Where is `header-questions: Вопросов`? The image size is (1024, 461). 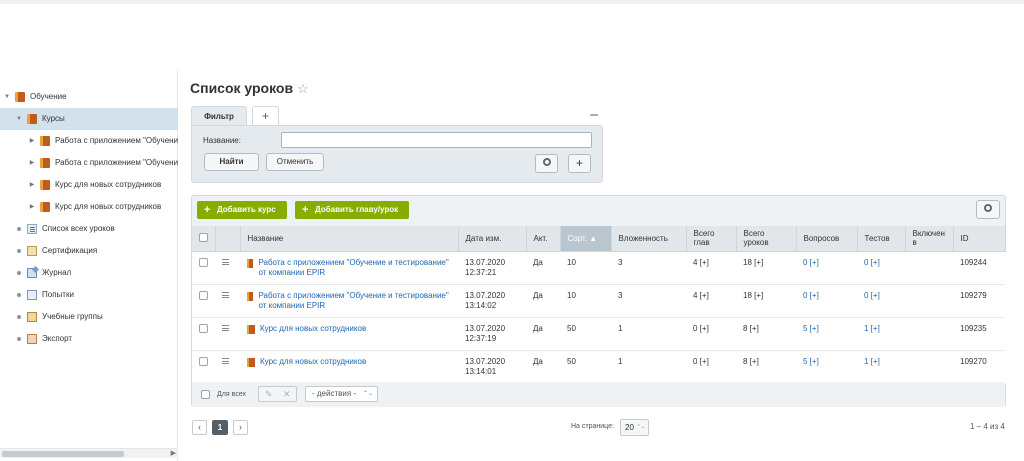
header-questions: Вопросов is located at coordinates (827, 239).